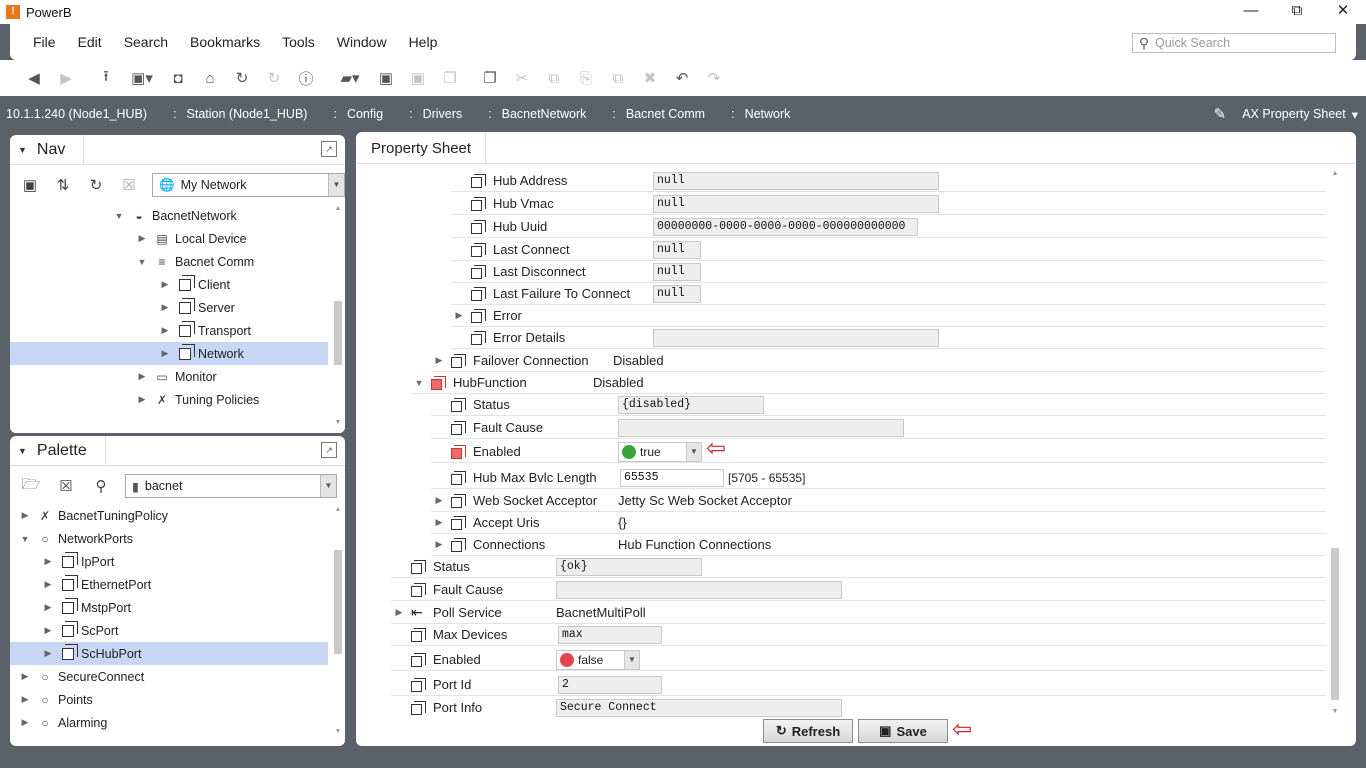  Describe the element at coordinates (169, 607) in the screenshot. I see `tree-item-mstpport: ▶ MstpPort` at that location.